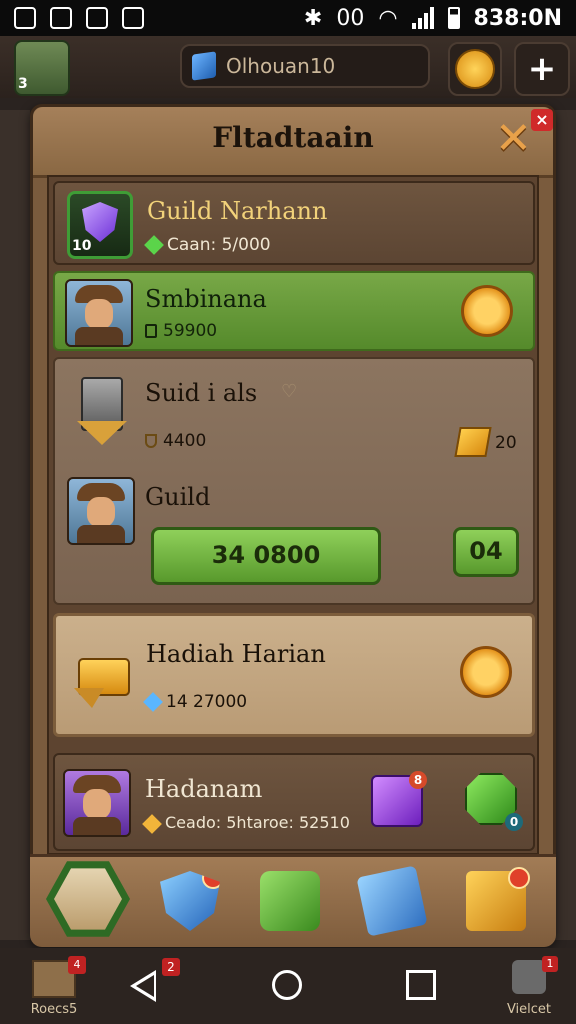 This screenshot has width=576, height=1024. I want to click on panel-header: Fltadtaain ✕ ×, so click(293, 142).